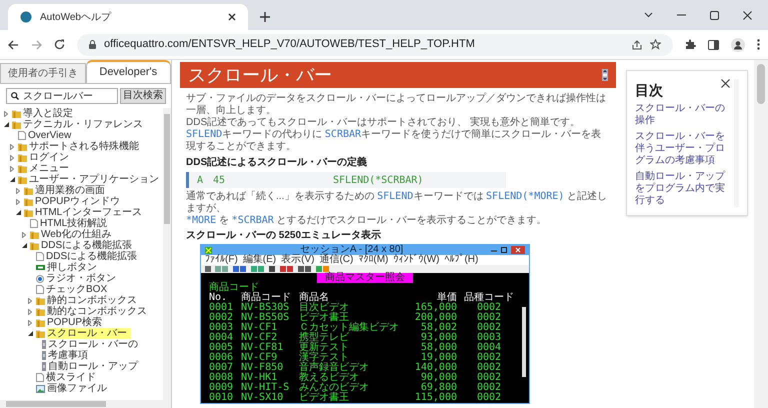 The image size is (768, 408). I want to click on page-title: スクロール・バー, so click(260, 75).